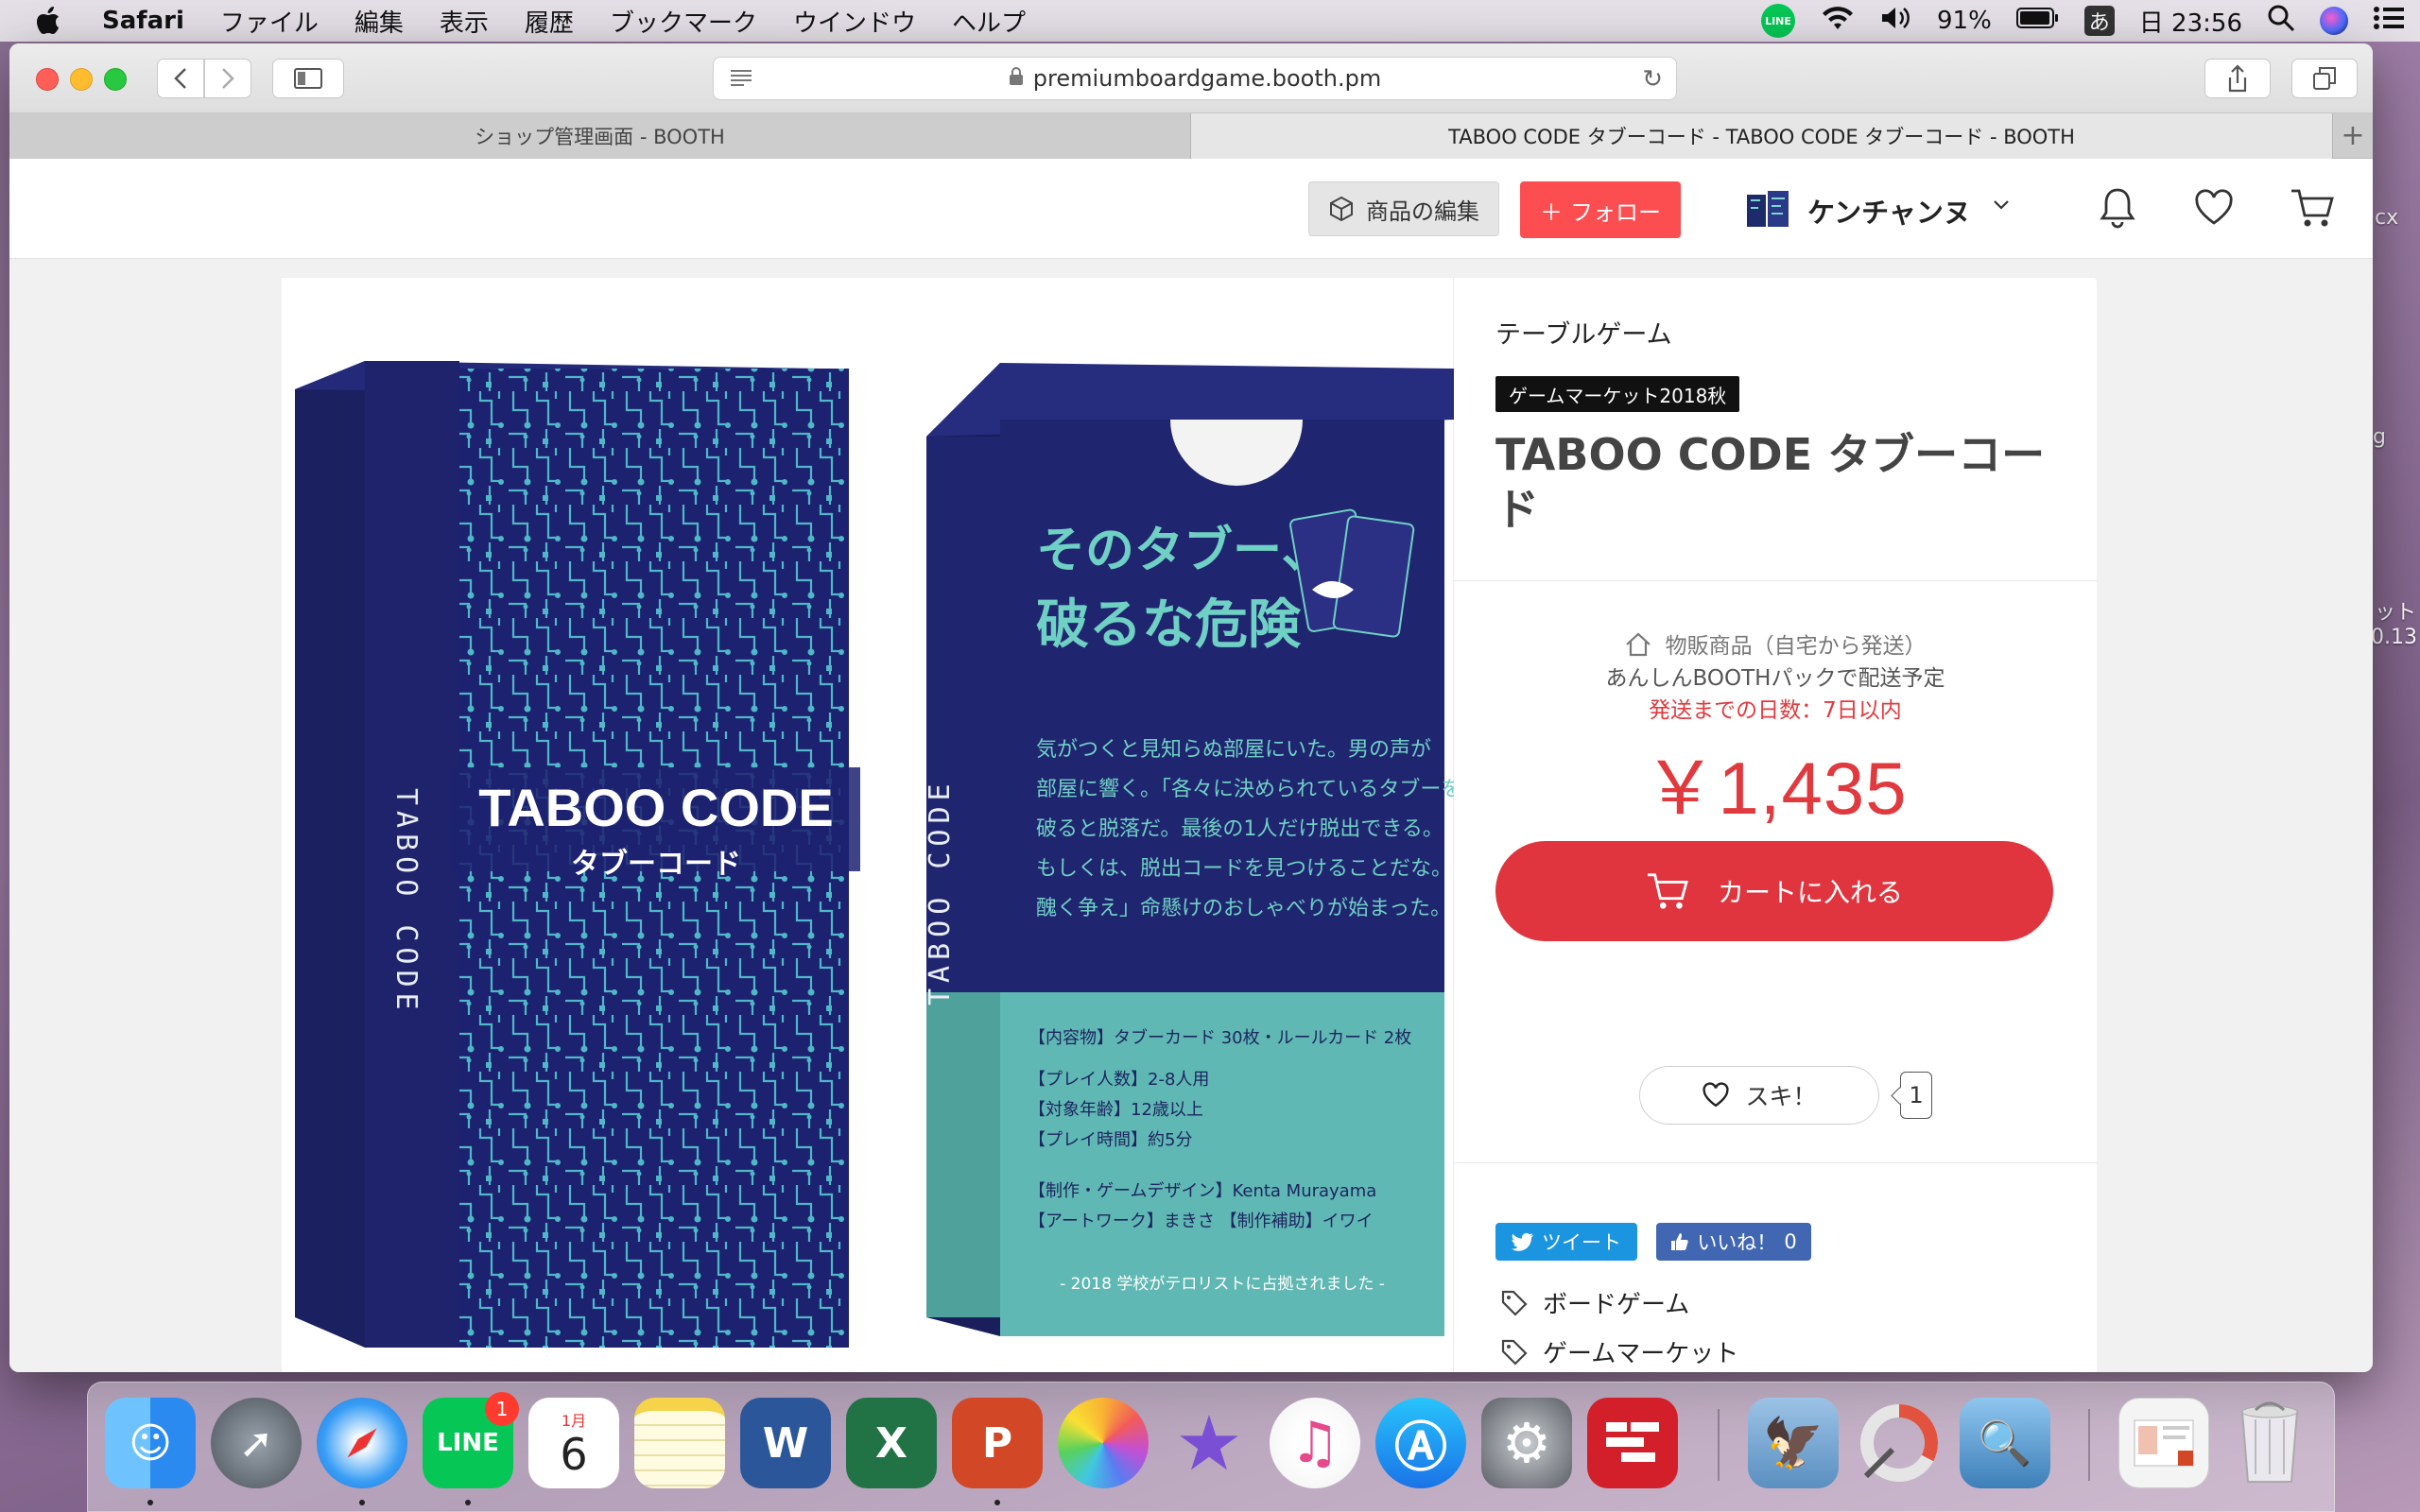 This screenshot has width=2420, height=1512. What do you see at coordinates (1896, 21) in the screenshot?
I see `volume-icon` at bounding box center [1896, 21].